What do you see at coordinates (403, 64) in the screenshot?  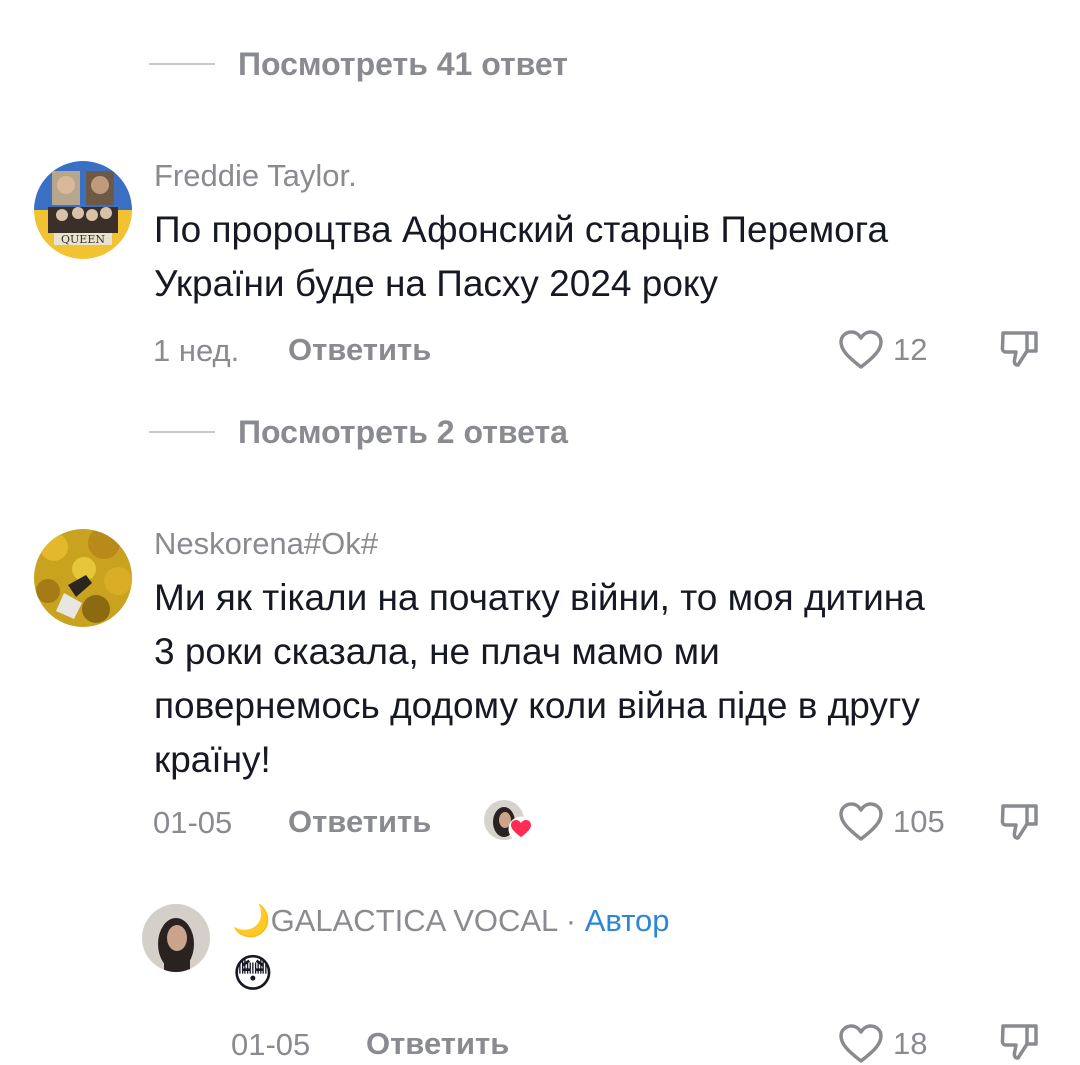 I see `view-replies-button: Посмотреть 41 ответ` at bounding box center [403, 64].